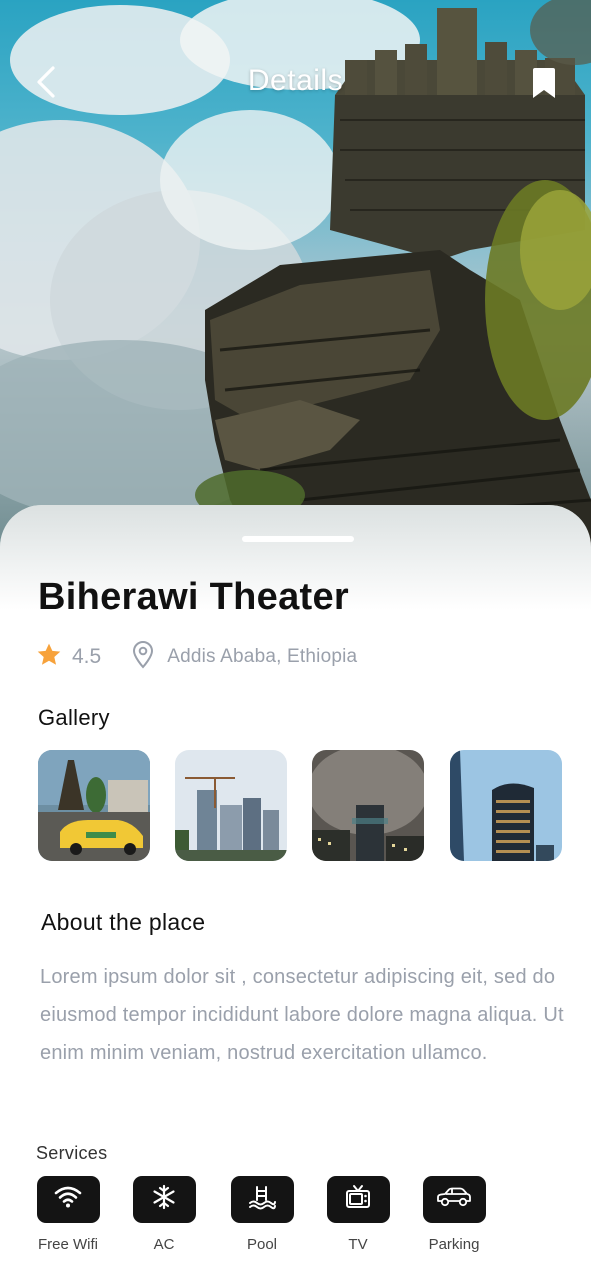  I want to click on service-pool: Pool, so click(262, 1214).